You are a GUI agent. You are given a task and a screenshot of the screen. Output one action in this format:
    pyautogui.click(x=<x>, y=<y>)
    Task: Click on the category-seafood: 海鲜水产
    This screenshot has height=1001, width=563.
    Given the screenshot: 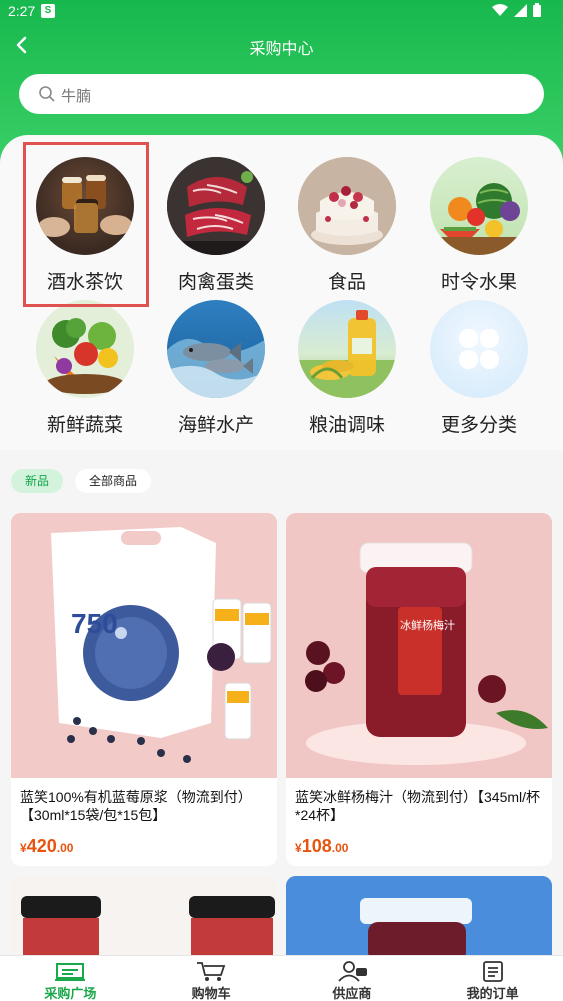 What is the action you would take?
    pyautogui.click(x=216, y=368)
    